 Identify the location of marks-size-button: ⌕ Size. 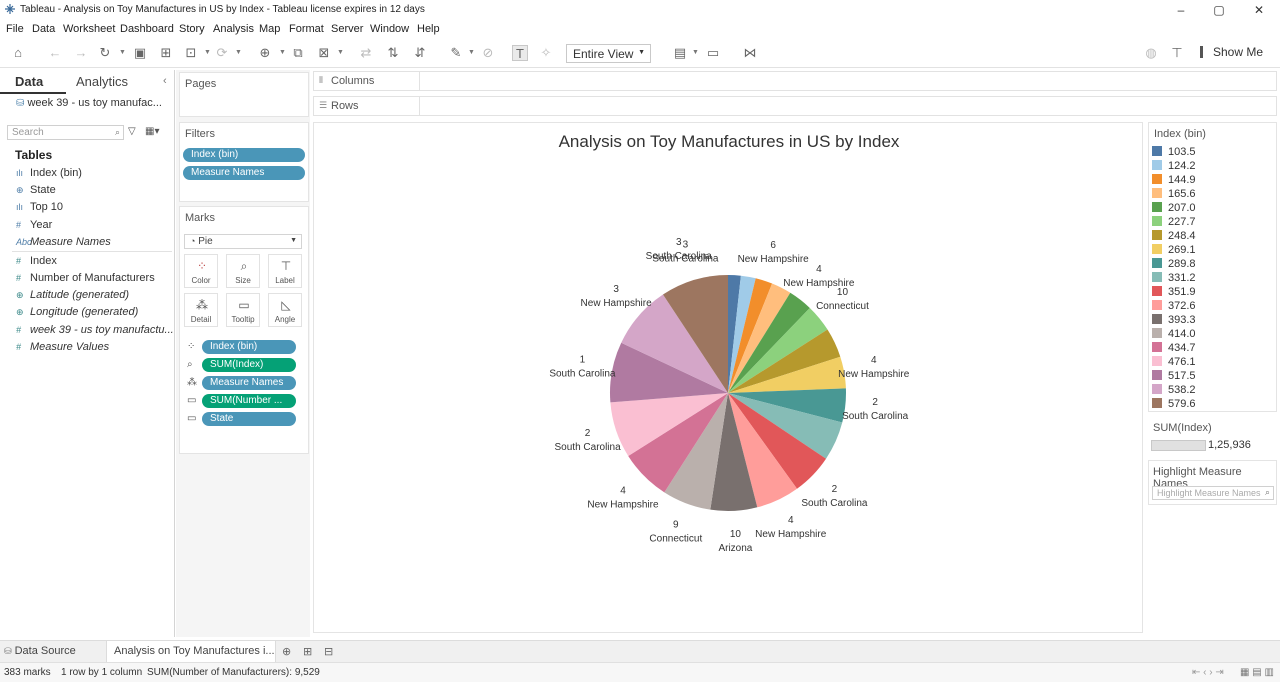
(243, 271).